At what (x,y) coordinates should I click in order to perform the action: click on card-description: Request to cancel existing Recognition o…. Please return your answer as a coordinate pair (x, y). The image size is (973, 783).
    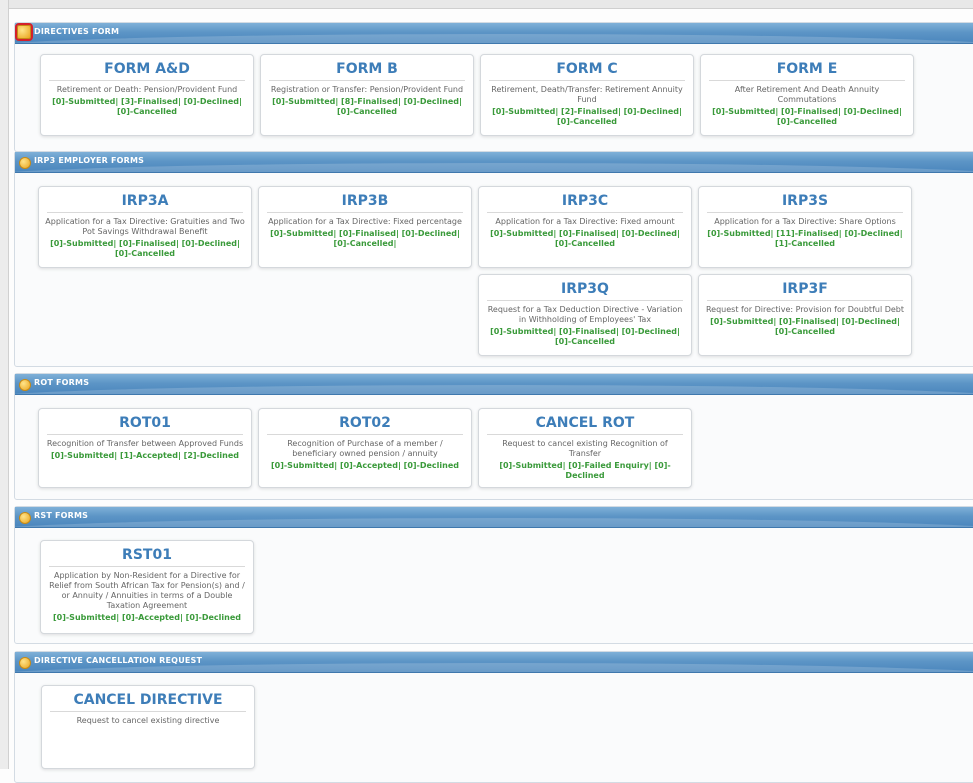
    Looking at the image, I should click on (585, 448).